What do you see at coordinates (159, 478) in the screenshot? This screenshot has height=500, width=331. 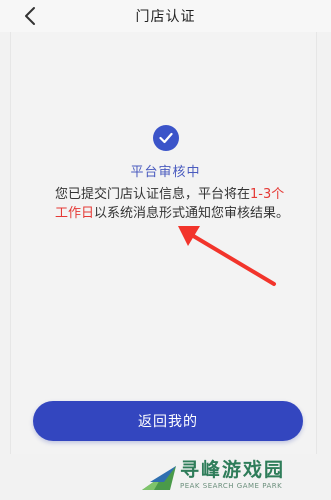 I see `watermark-icon` at bounding box center [159, 478].